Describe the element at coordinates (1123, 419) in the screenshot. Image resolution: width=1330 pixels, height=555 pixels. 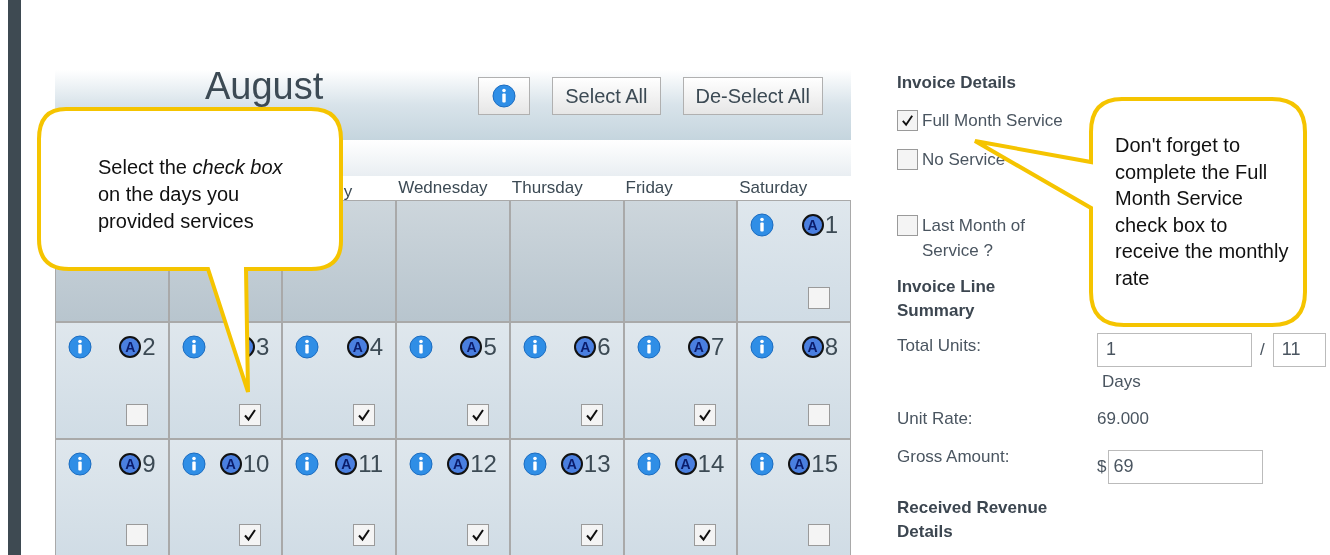
I see `unit-rate-value: 69.000` at that location.